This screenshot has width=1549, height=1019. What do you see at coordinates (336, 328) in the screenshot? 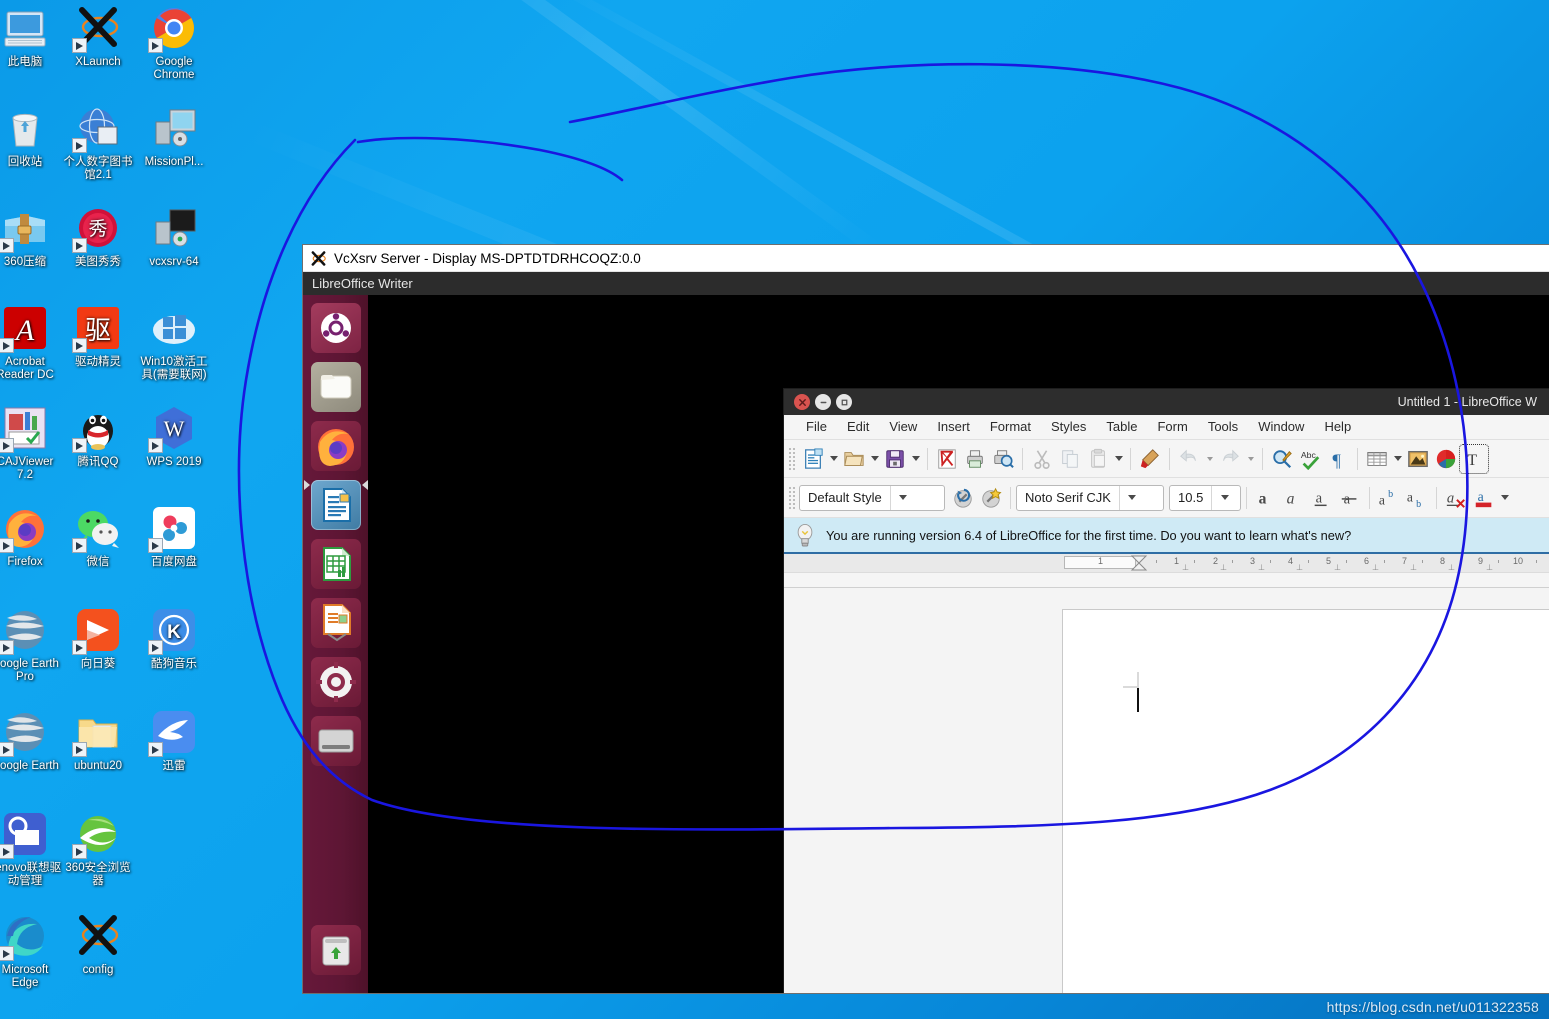
I see `launcher-item-ubuntu-dash` at bounding box center [336, 328].